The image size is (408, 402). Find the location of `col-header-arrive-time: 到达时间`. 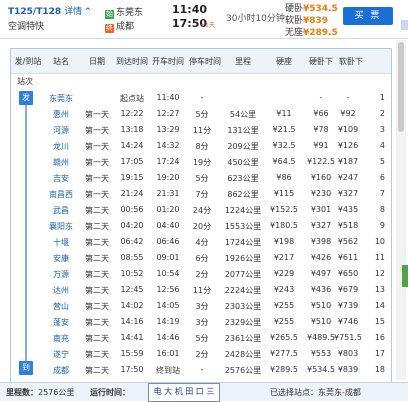

col-header-arrive-time: 到达时间 is located at coordinates (132, 61).